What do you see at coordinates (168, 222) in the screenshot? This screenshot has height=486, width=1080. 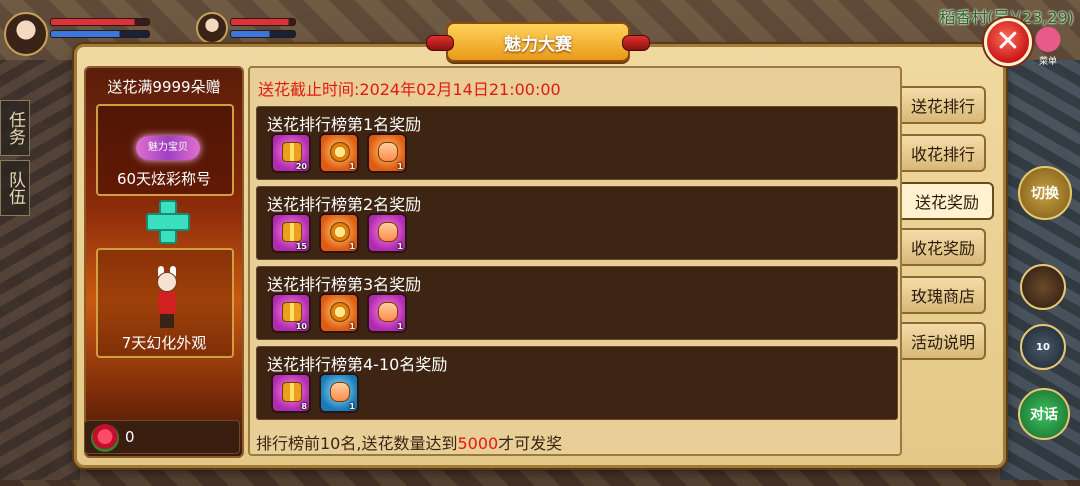 I see `plus-icon` at bounding box center [168, 222].